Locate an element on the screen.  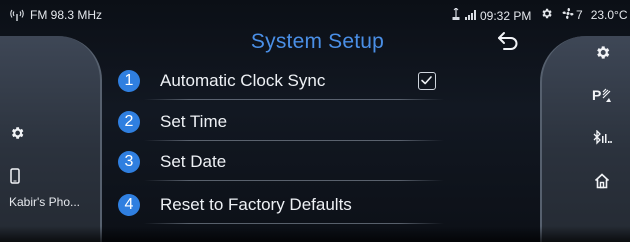
left-settings-button is located at coordinates (17, 135).